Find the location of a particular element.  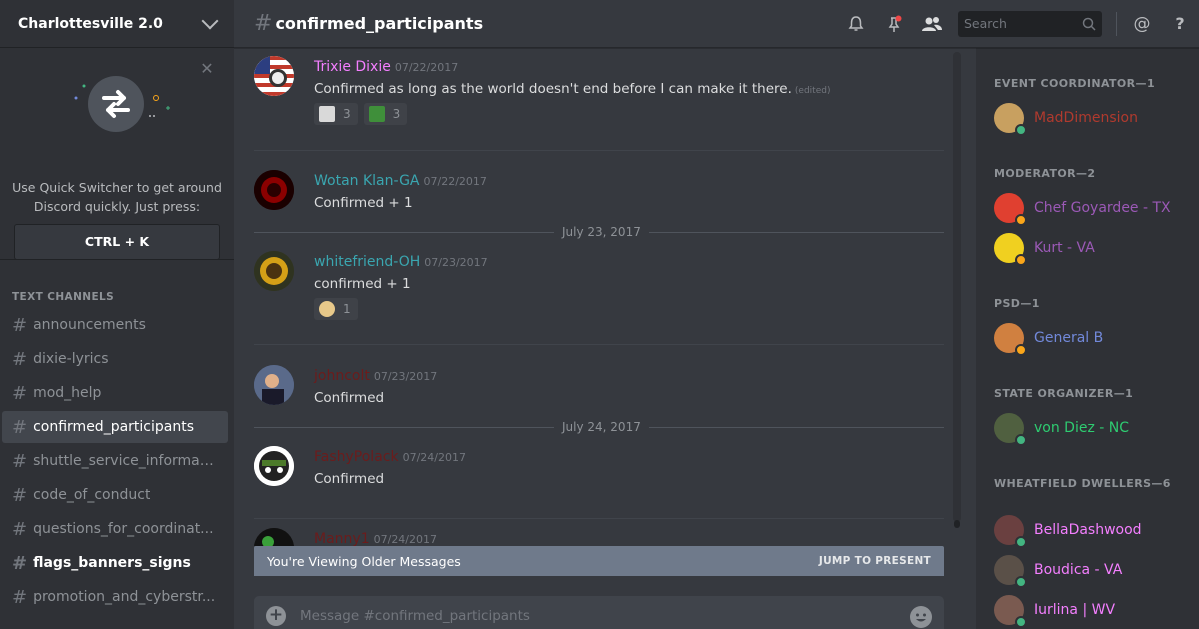

message-author: Wotan Klan-GA is located at coordinates (367, 181).